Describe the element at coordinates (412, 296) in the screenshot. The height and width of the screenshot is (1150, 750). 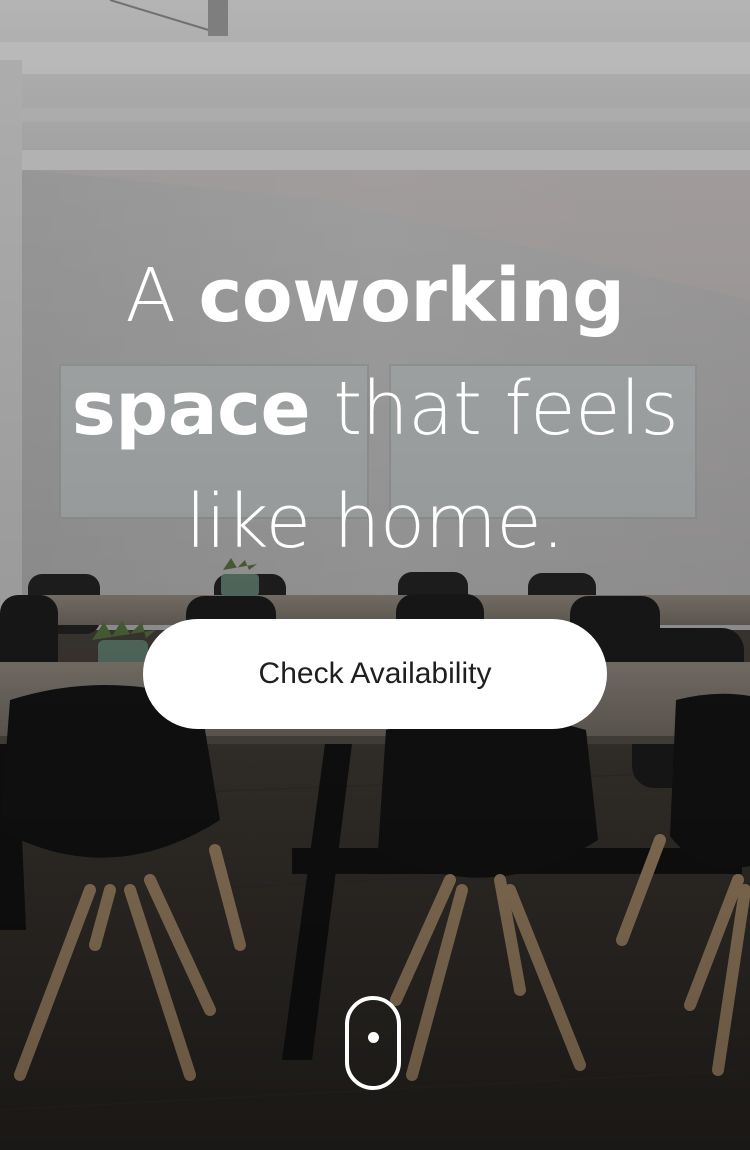
I see `headline-emphasis-coworking: coworking` at that location.